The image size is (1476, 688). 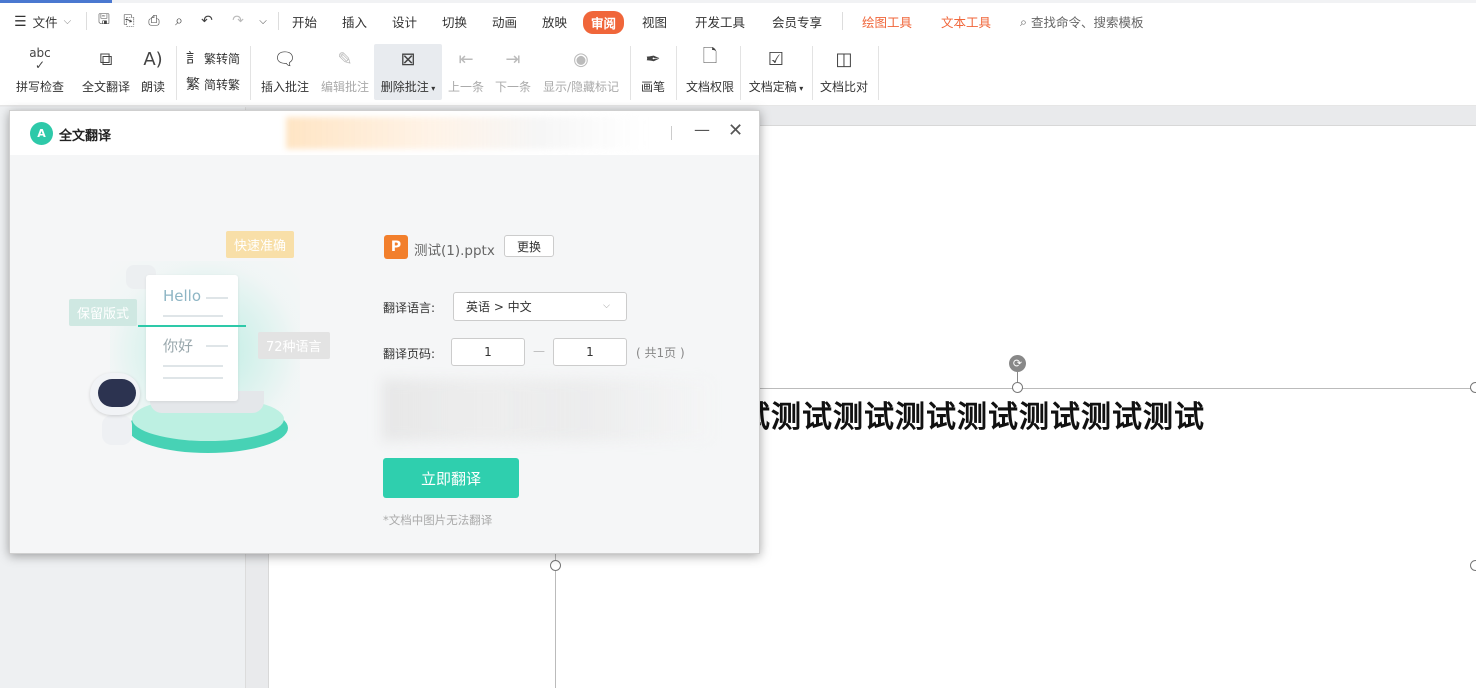 What do you see at coordinates (40, 59) in the screenshot?
I see `spellcheck-icon: abc ✓` at bounding box center [40, 59].